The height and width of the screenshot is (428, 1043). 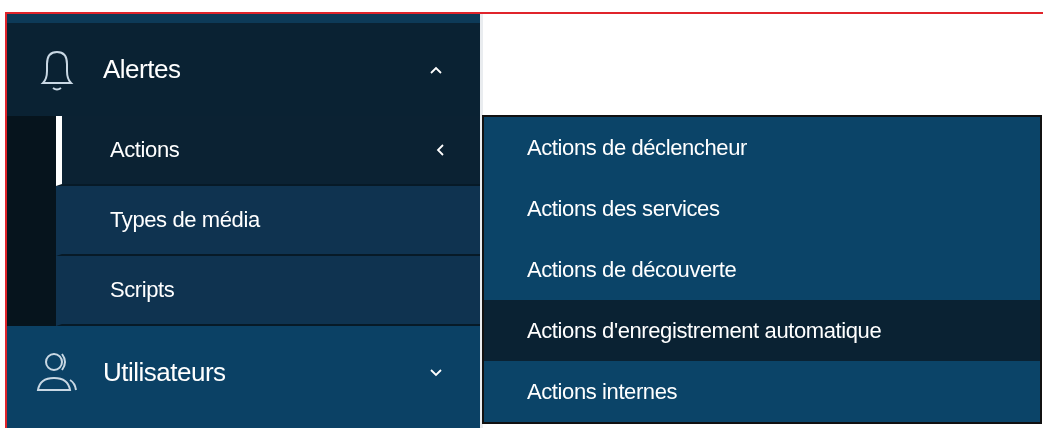 I want to click on chevron-left-icon, so click(x=440, y=150).